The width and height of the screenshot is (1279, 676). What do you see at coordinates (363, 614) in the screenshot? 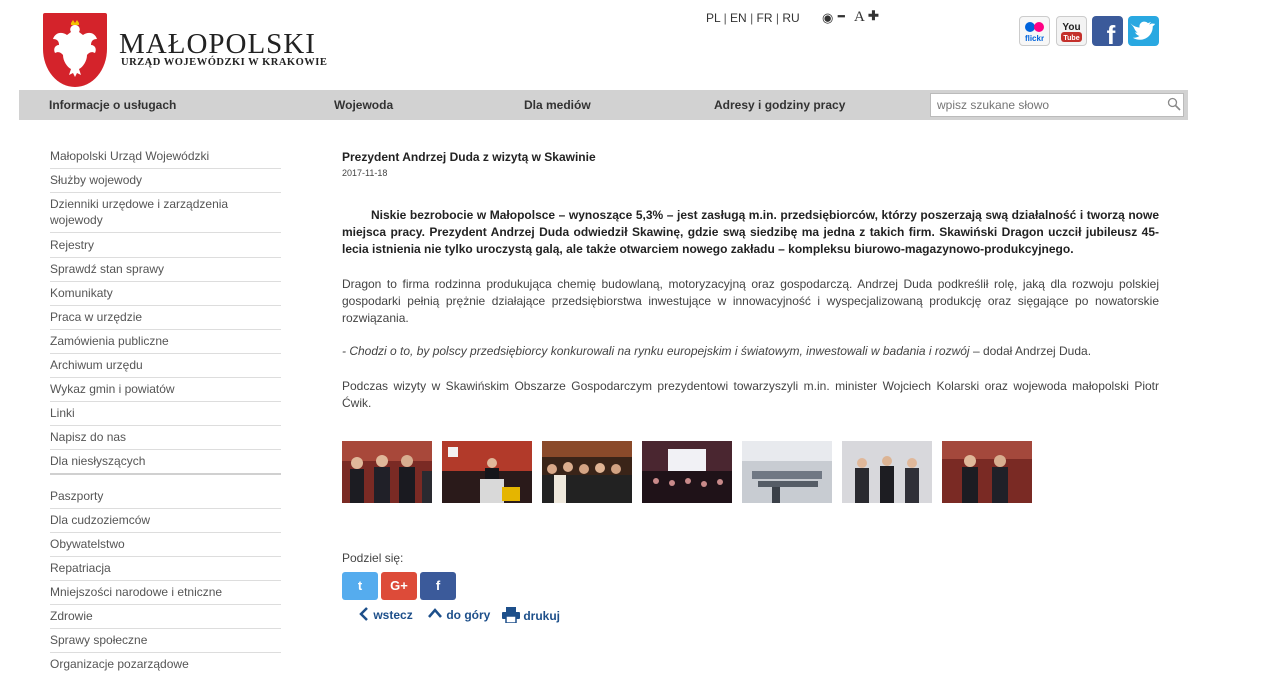
I see `chevron-left-icon` at bounding box center [363, 614].